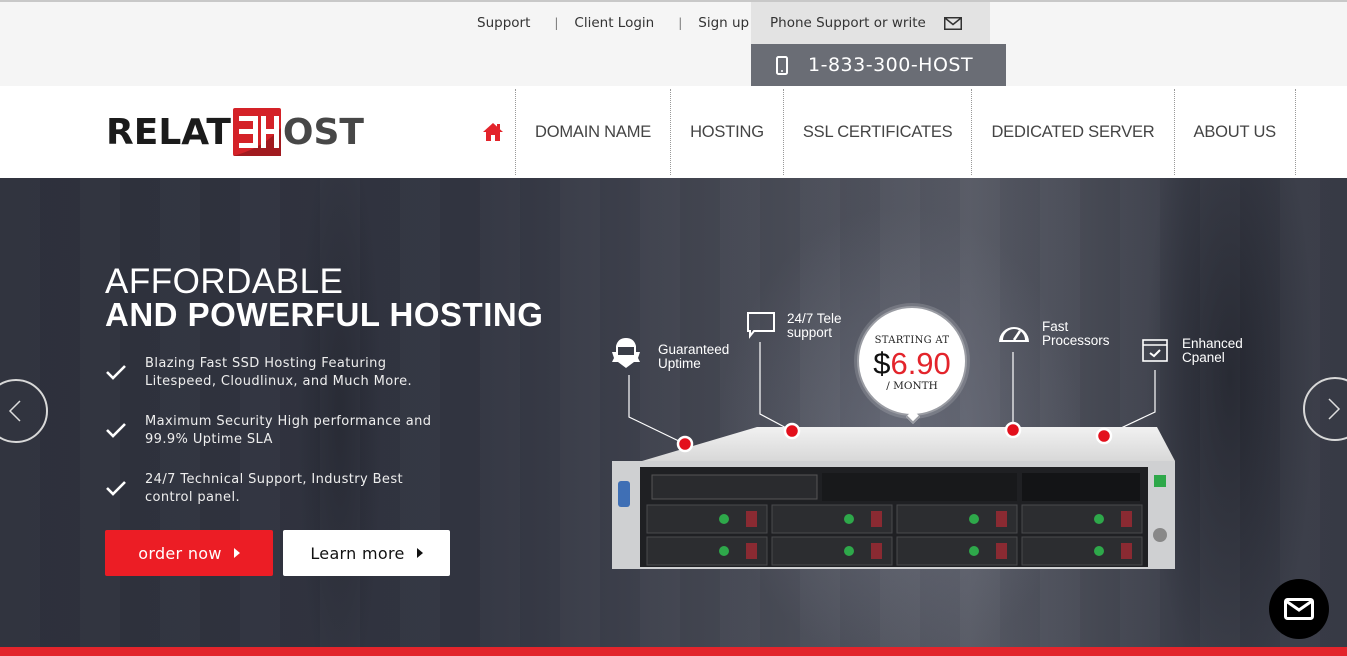  I want to click on envelope-icon, so click(1299, 609).